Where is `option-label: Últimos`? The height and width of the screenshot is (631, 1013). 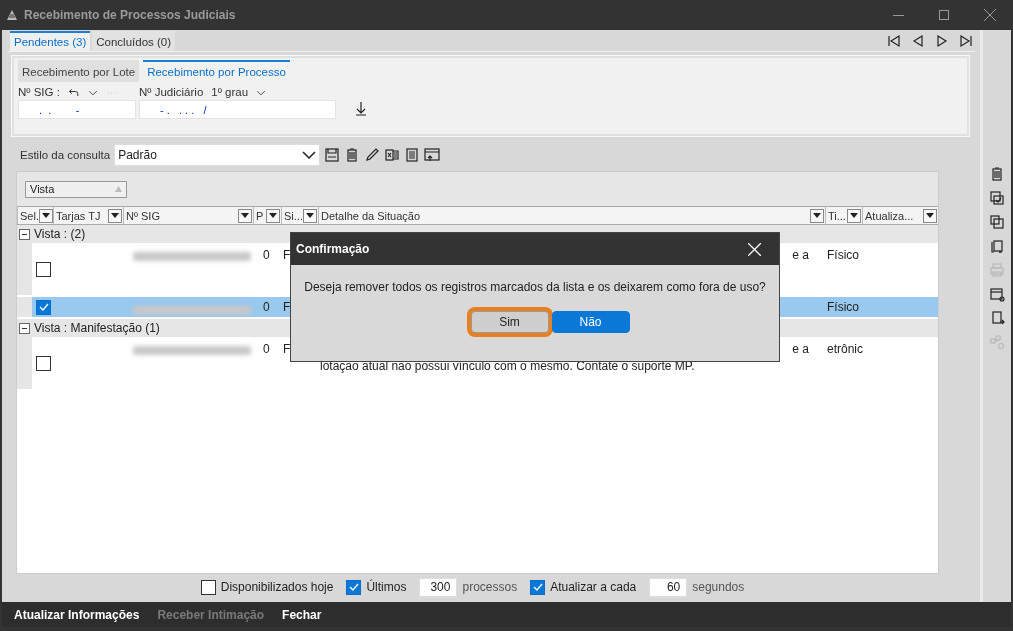
option-label: Últimos is located at coordinates (386, 587).